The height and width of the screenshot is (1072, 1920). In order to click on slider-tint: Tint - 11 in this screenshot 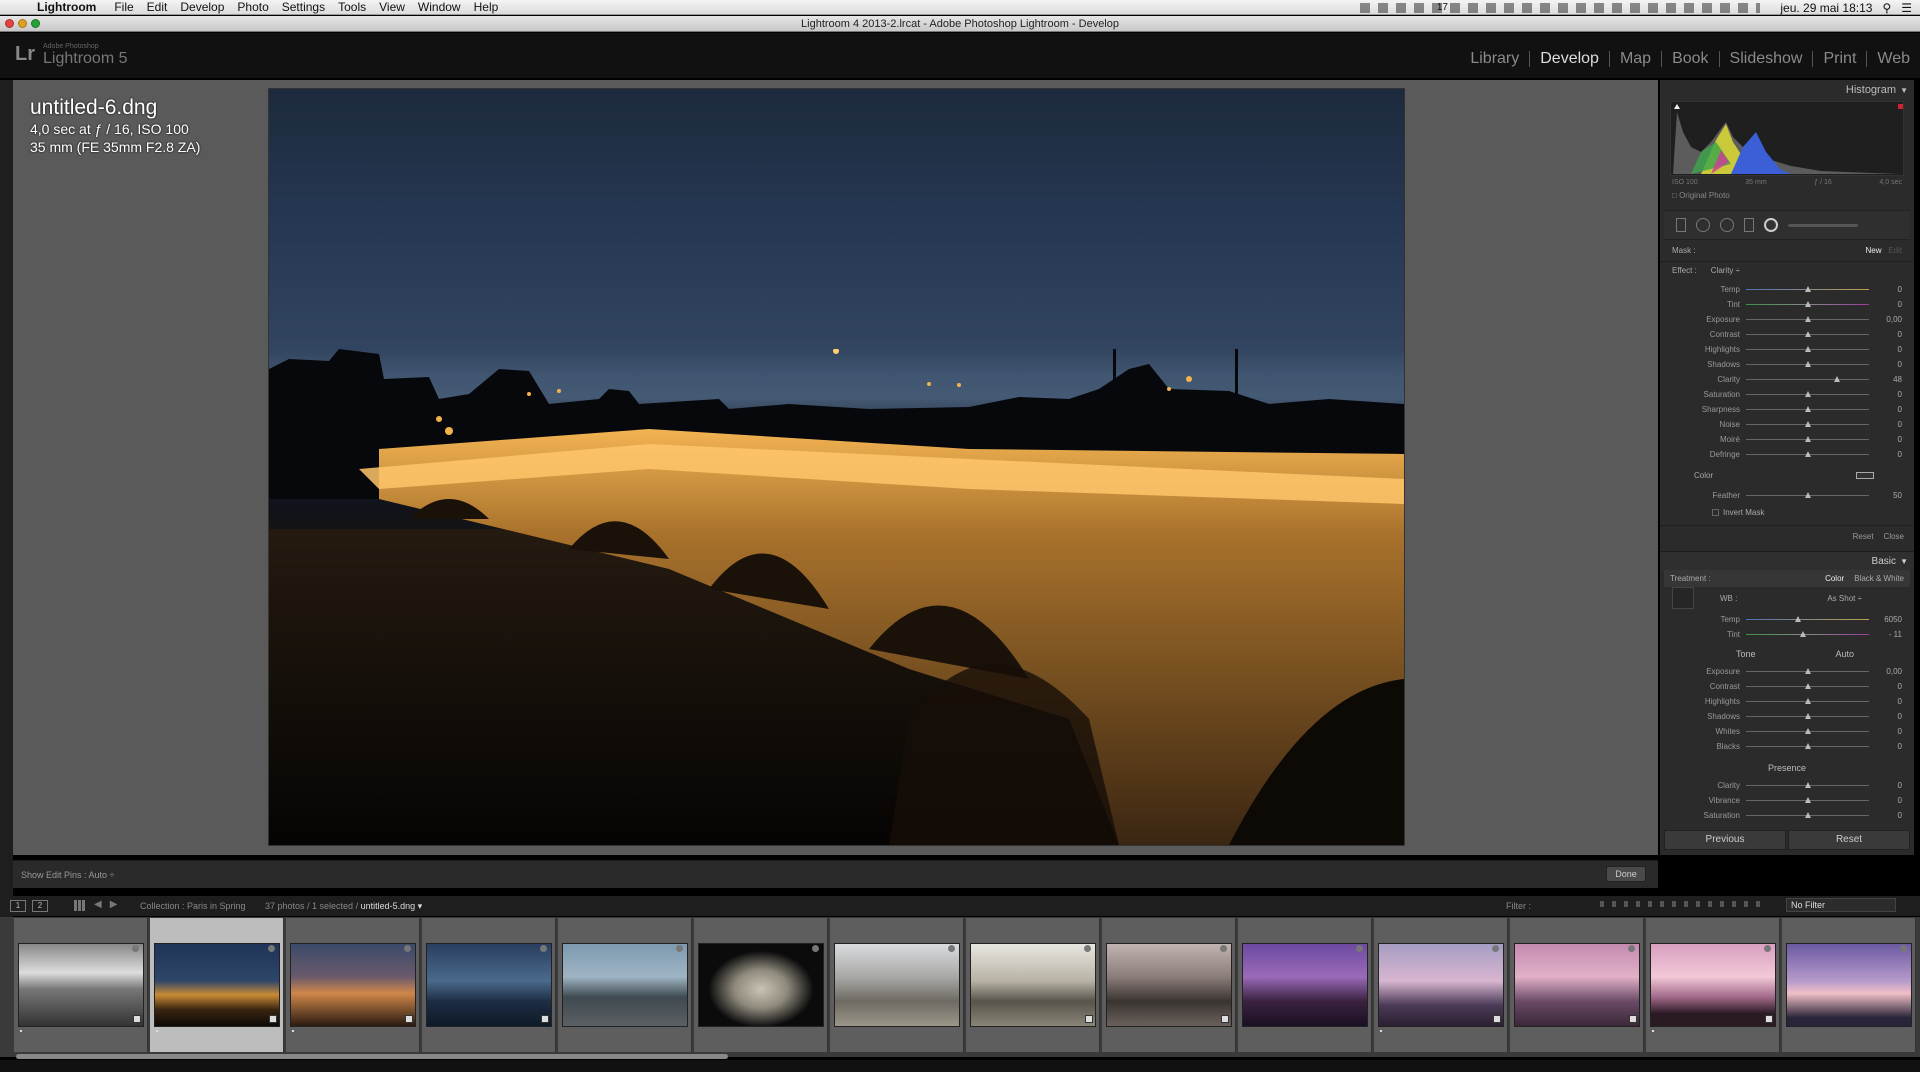, I will do `click(1787, 634)`.